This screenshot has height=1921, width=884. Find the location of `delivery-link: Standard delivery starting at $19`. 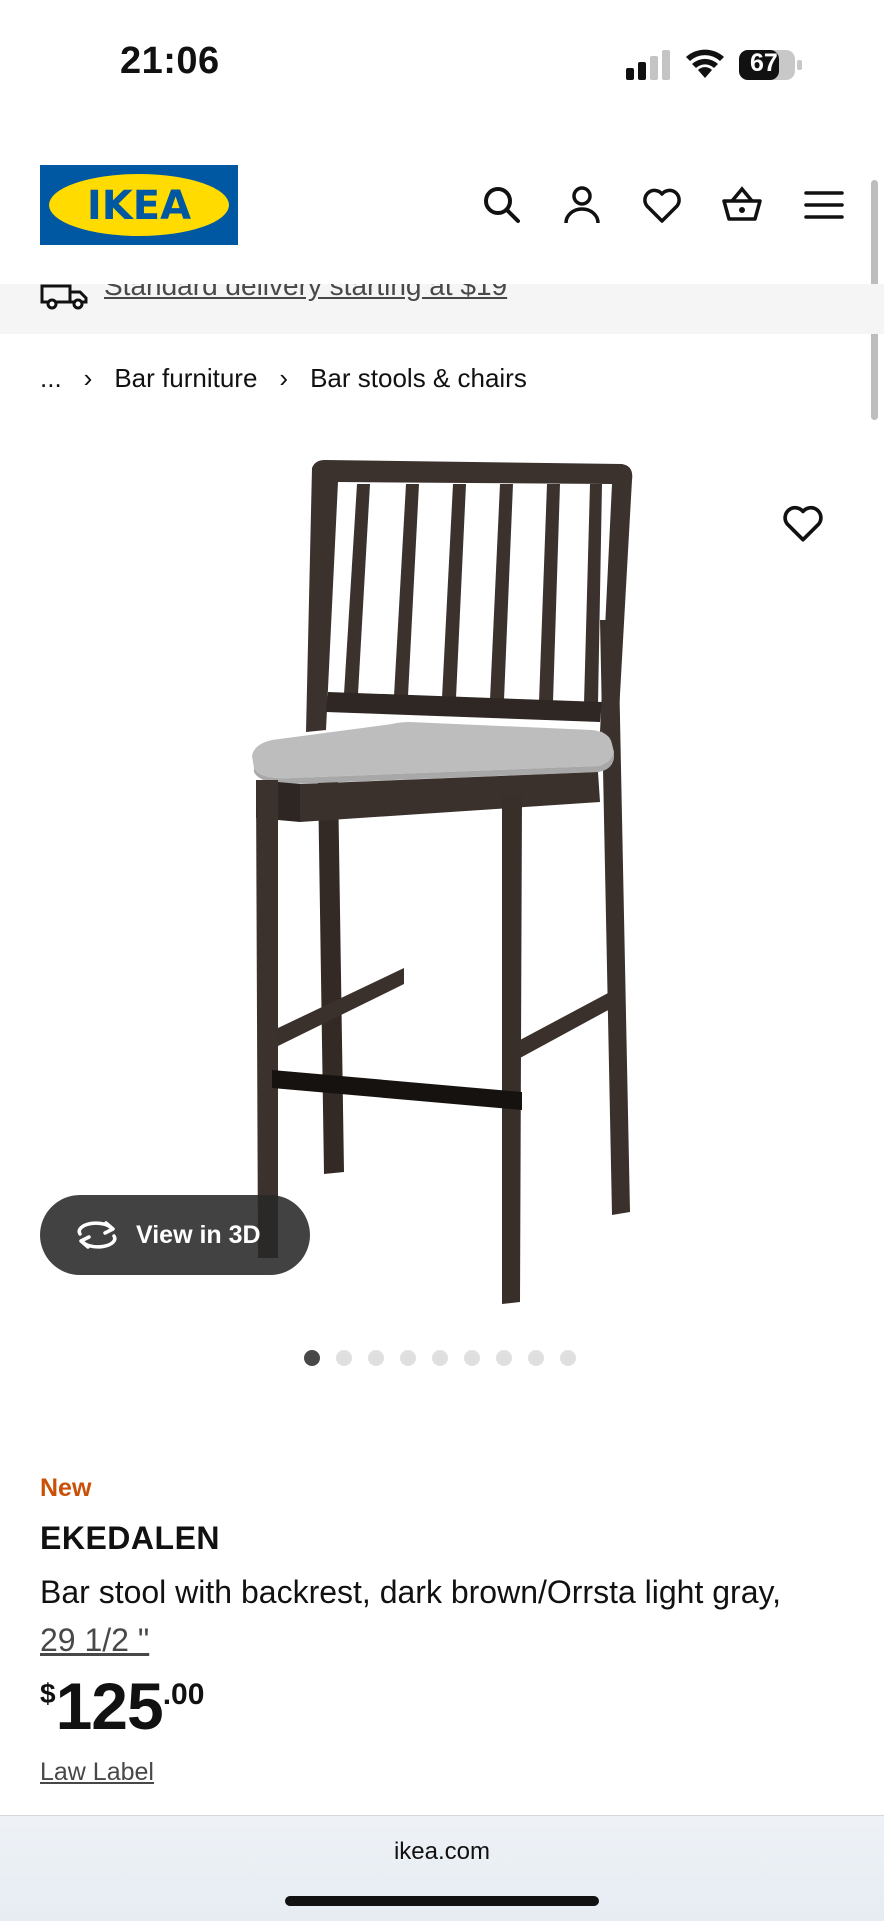

delivery-link: Standard delivery starting at $19 is located at coordinates (305, 293).